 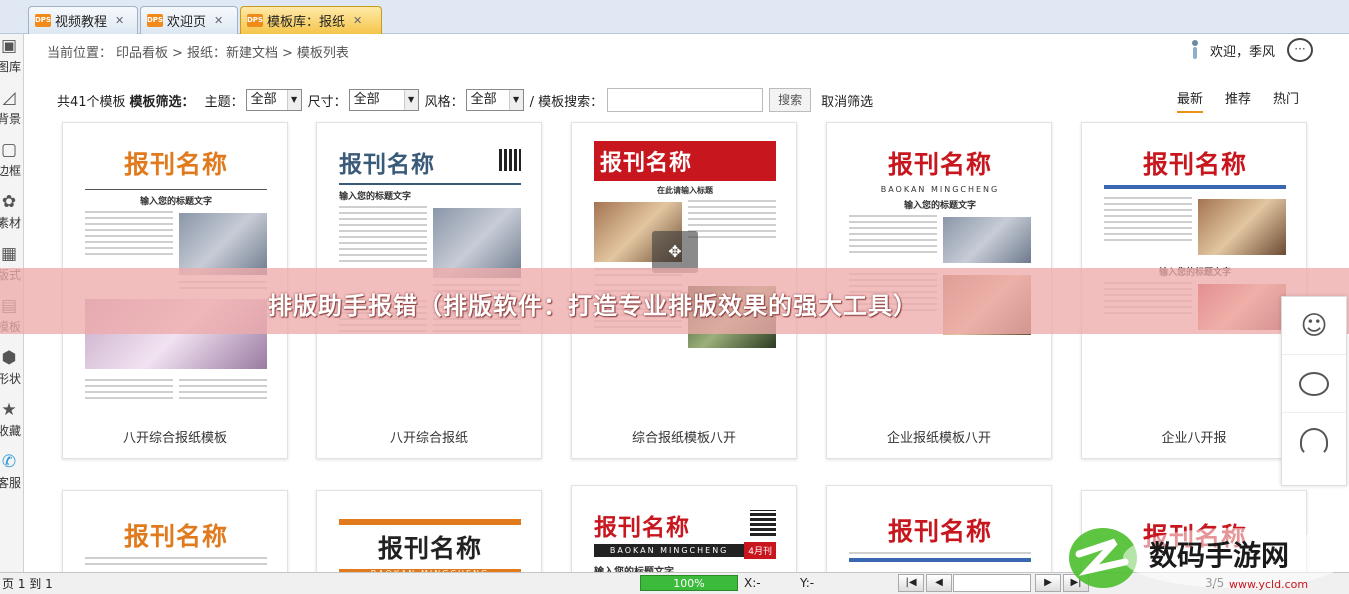 What do you see at coordinates (91, 102) in the screenshot?
I see `template-count: 共41个模板` at bounding box center [91, 102].